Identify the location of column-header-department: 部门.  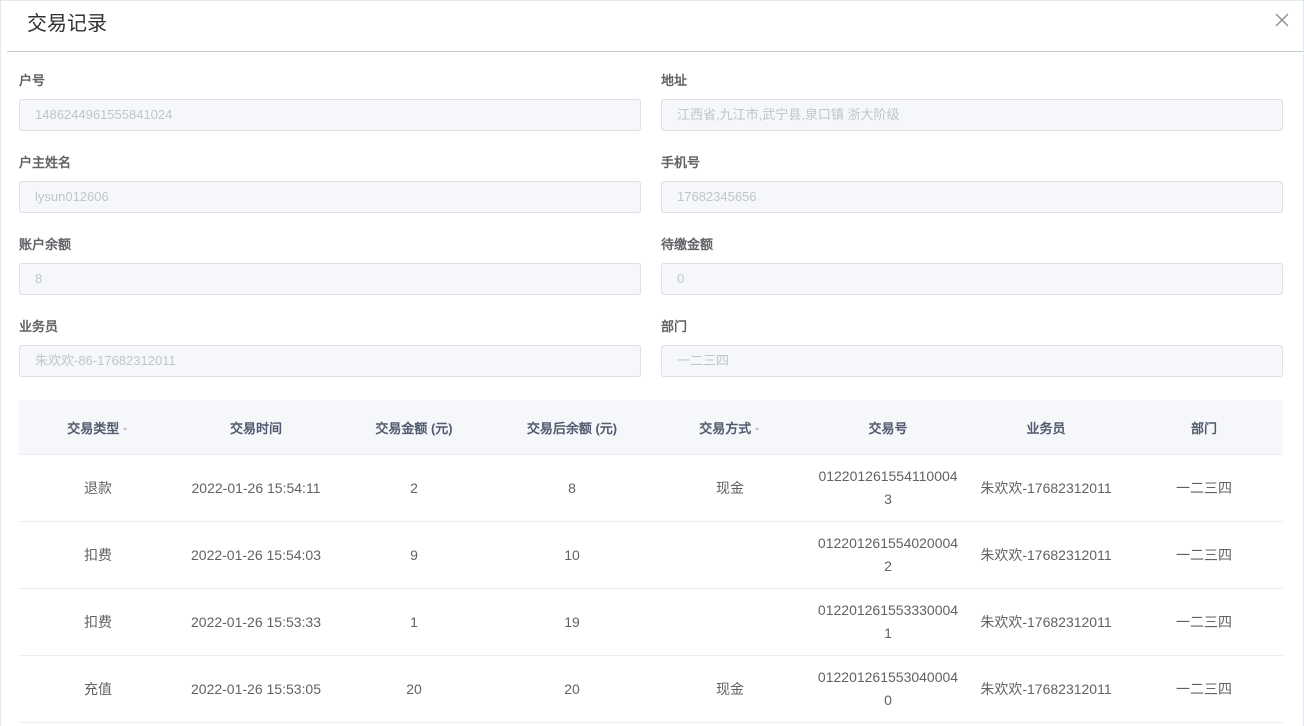
(1204, 427).